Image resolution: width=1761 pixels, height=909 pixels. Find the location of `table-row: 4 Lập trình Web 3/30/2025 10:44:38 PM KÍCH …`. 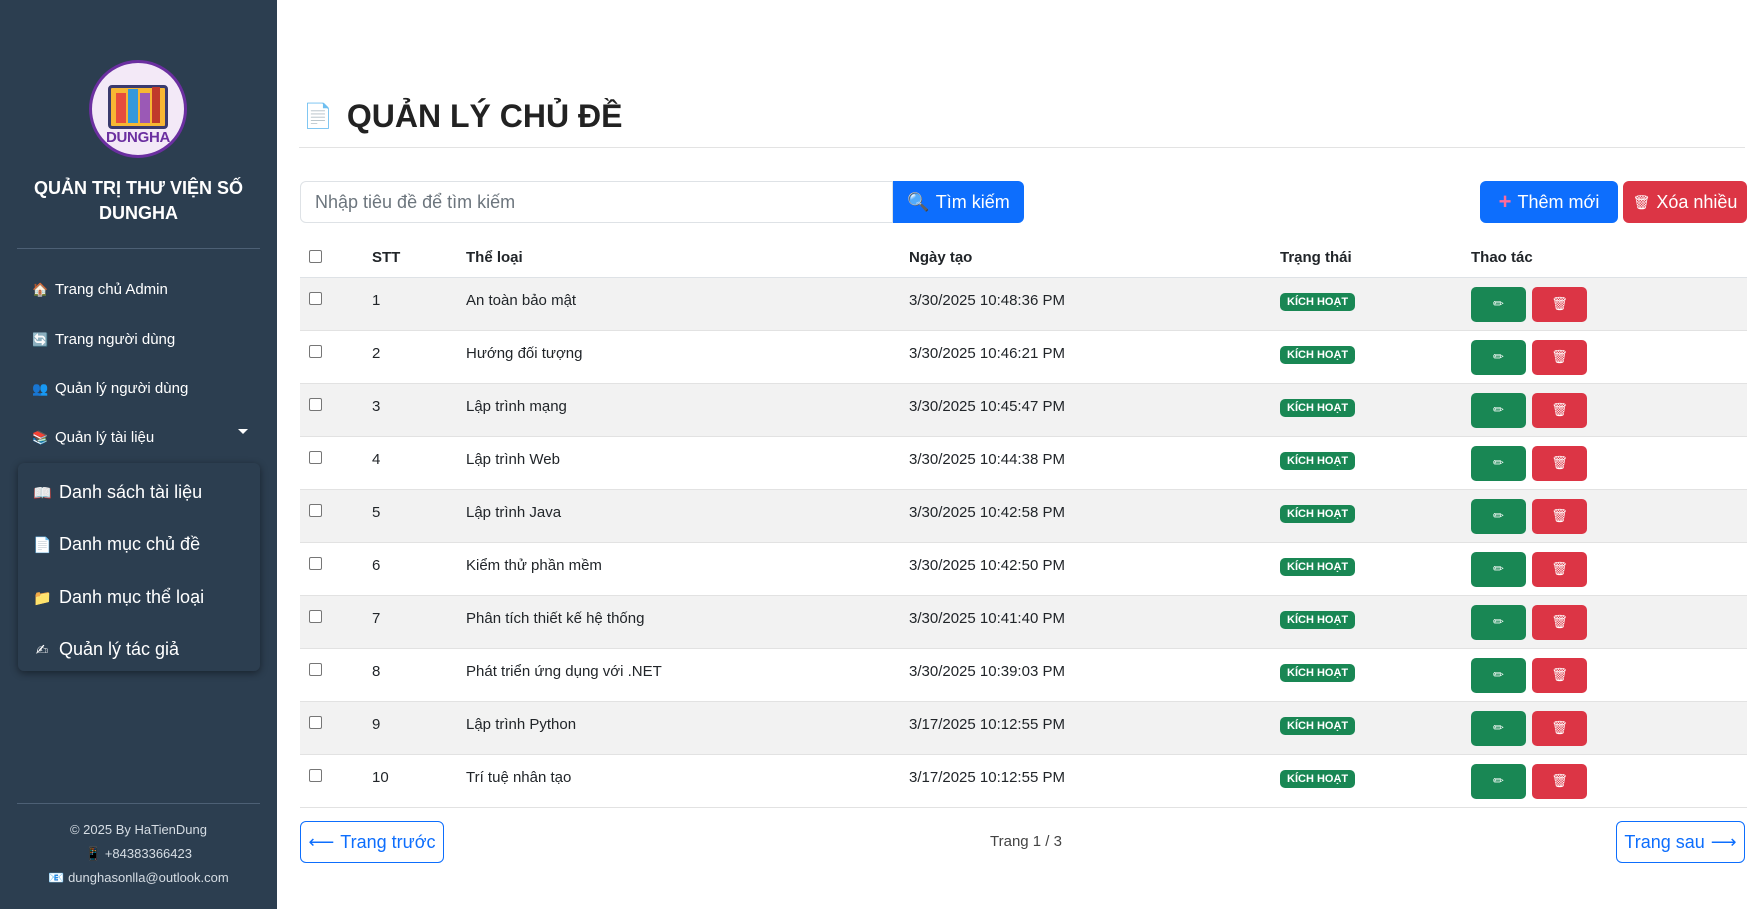

table-row: 4 Lập trình Web 3/30/2025 10:44:38 PM KÍCH … is located at coordinates (1023, 463).